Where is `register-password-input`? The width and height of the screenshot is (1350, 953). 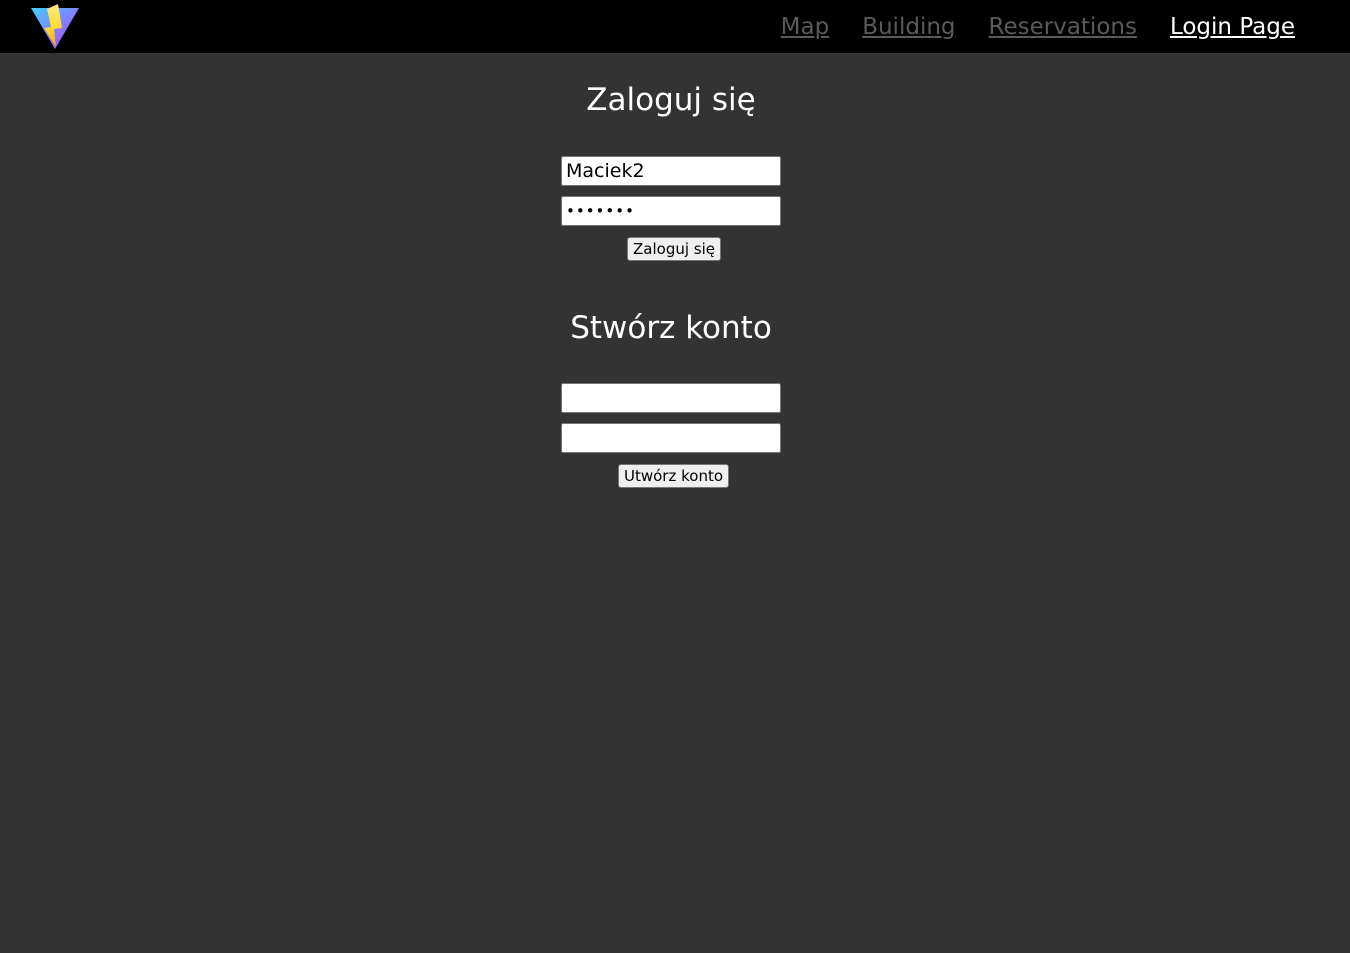
register-password-input is located at coordinates (671, 438).